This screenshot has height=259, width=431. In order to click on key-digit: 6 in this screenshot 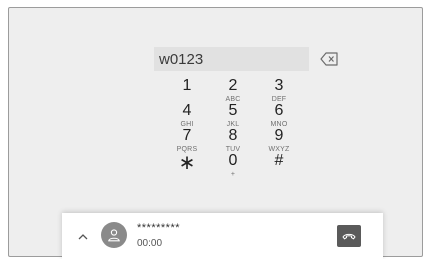, I will do `click(279, 110)`.